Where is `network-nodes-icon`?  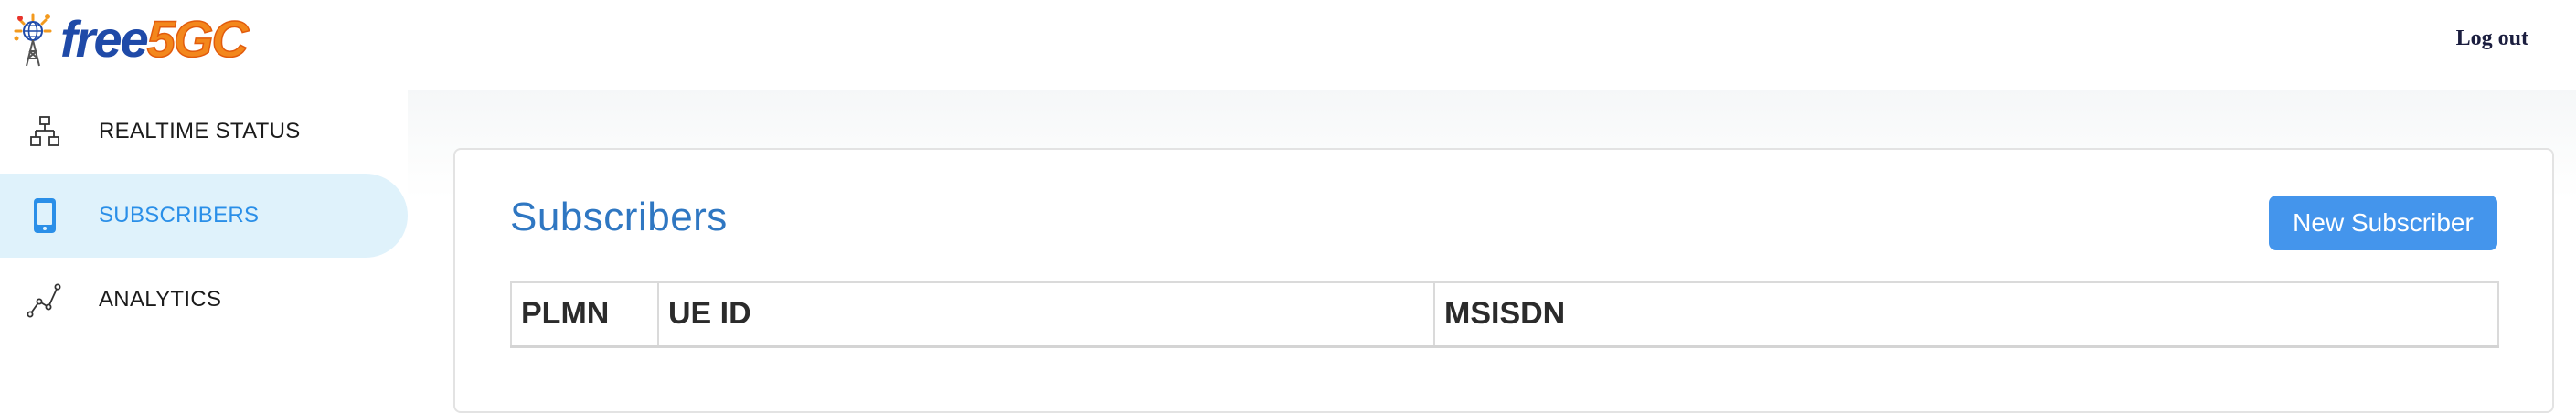
network-nodes-icon is located at coordinates (45, 132).